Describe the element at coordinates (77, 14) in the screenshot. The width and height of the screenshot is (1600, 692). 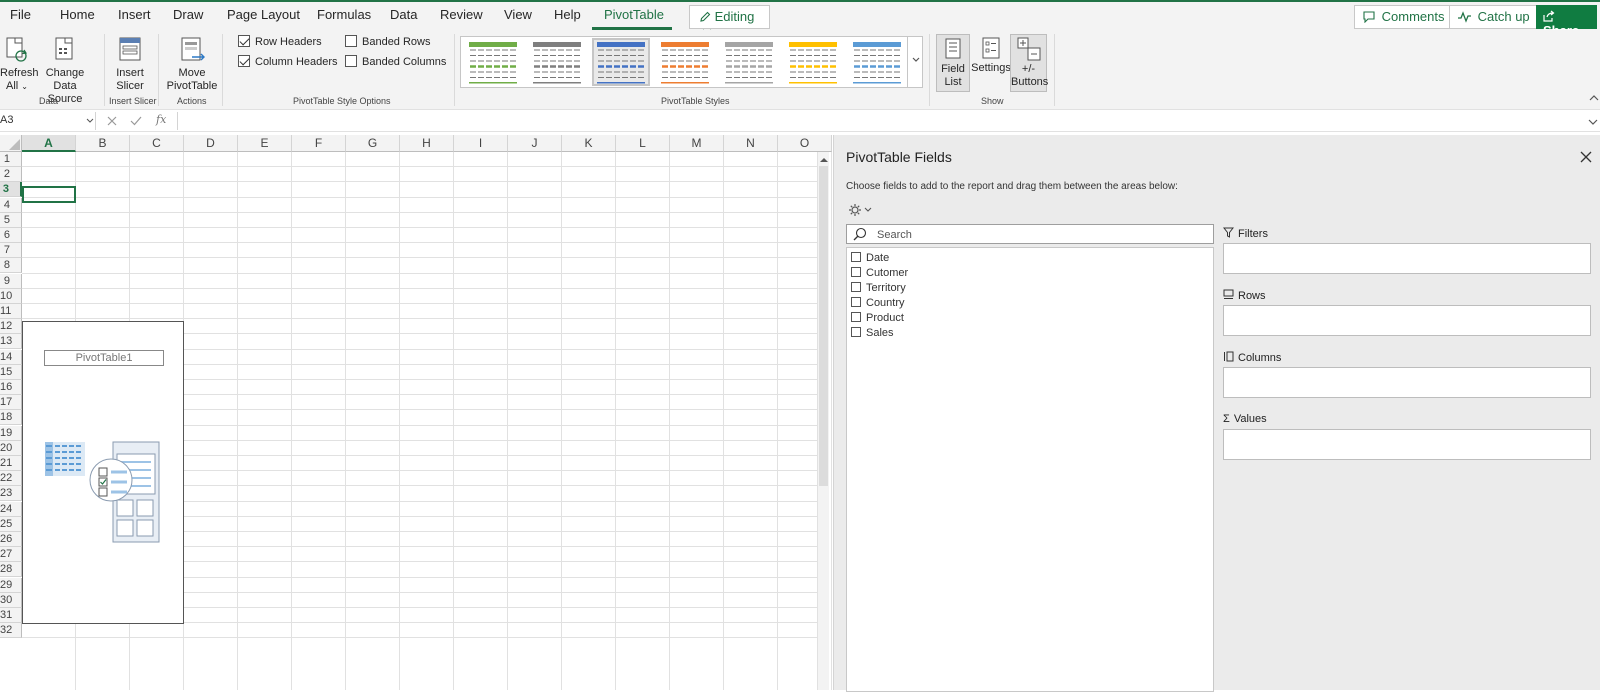
I see `tab-home: Home` at that location.